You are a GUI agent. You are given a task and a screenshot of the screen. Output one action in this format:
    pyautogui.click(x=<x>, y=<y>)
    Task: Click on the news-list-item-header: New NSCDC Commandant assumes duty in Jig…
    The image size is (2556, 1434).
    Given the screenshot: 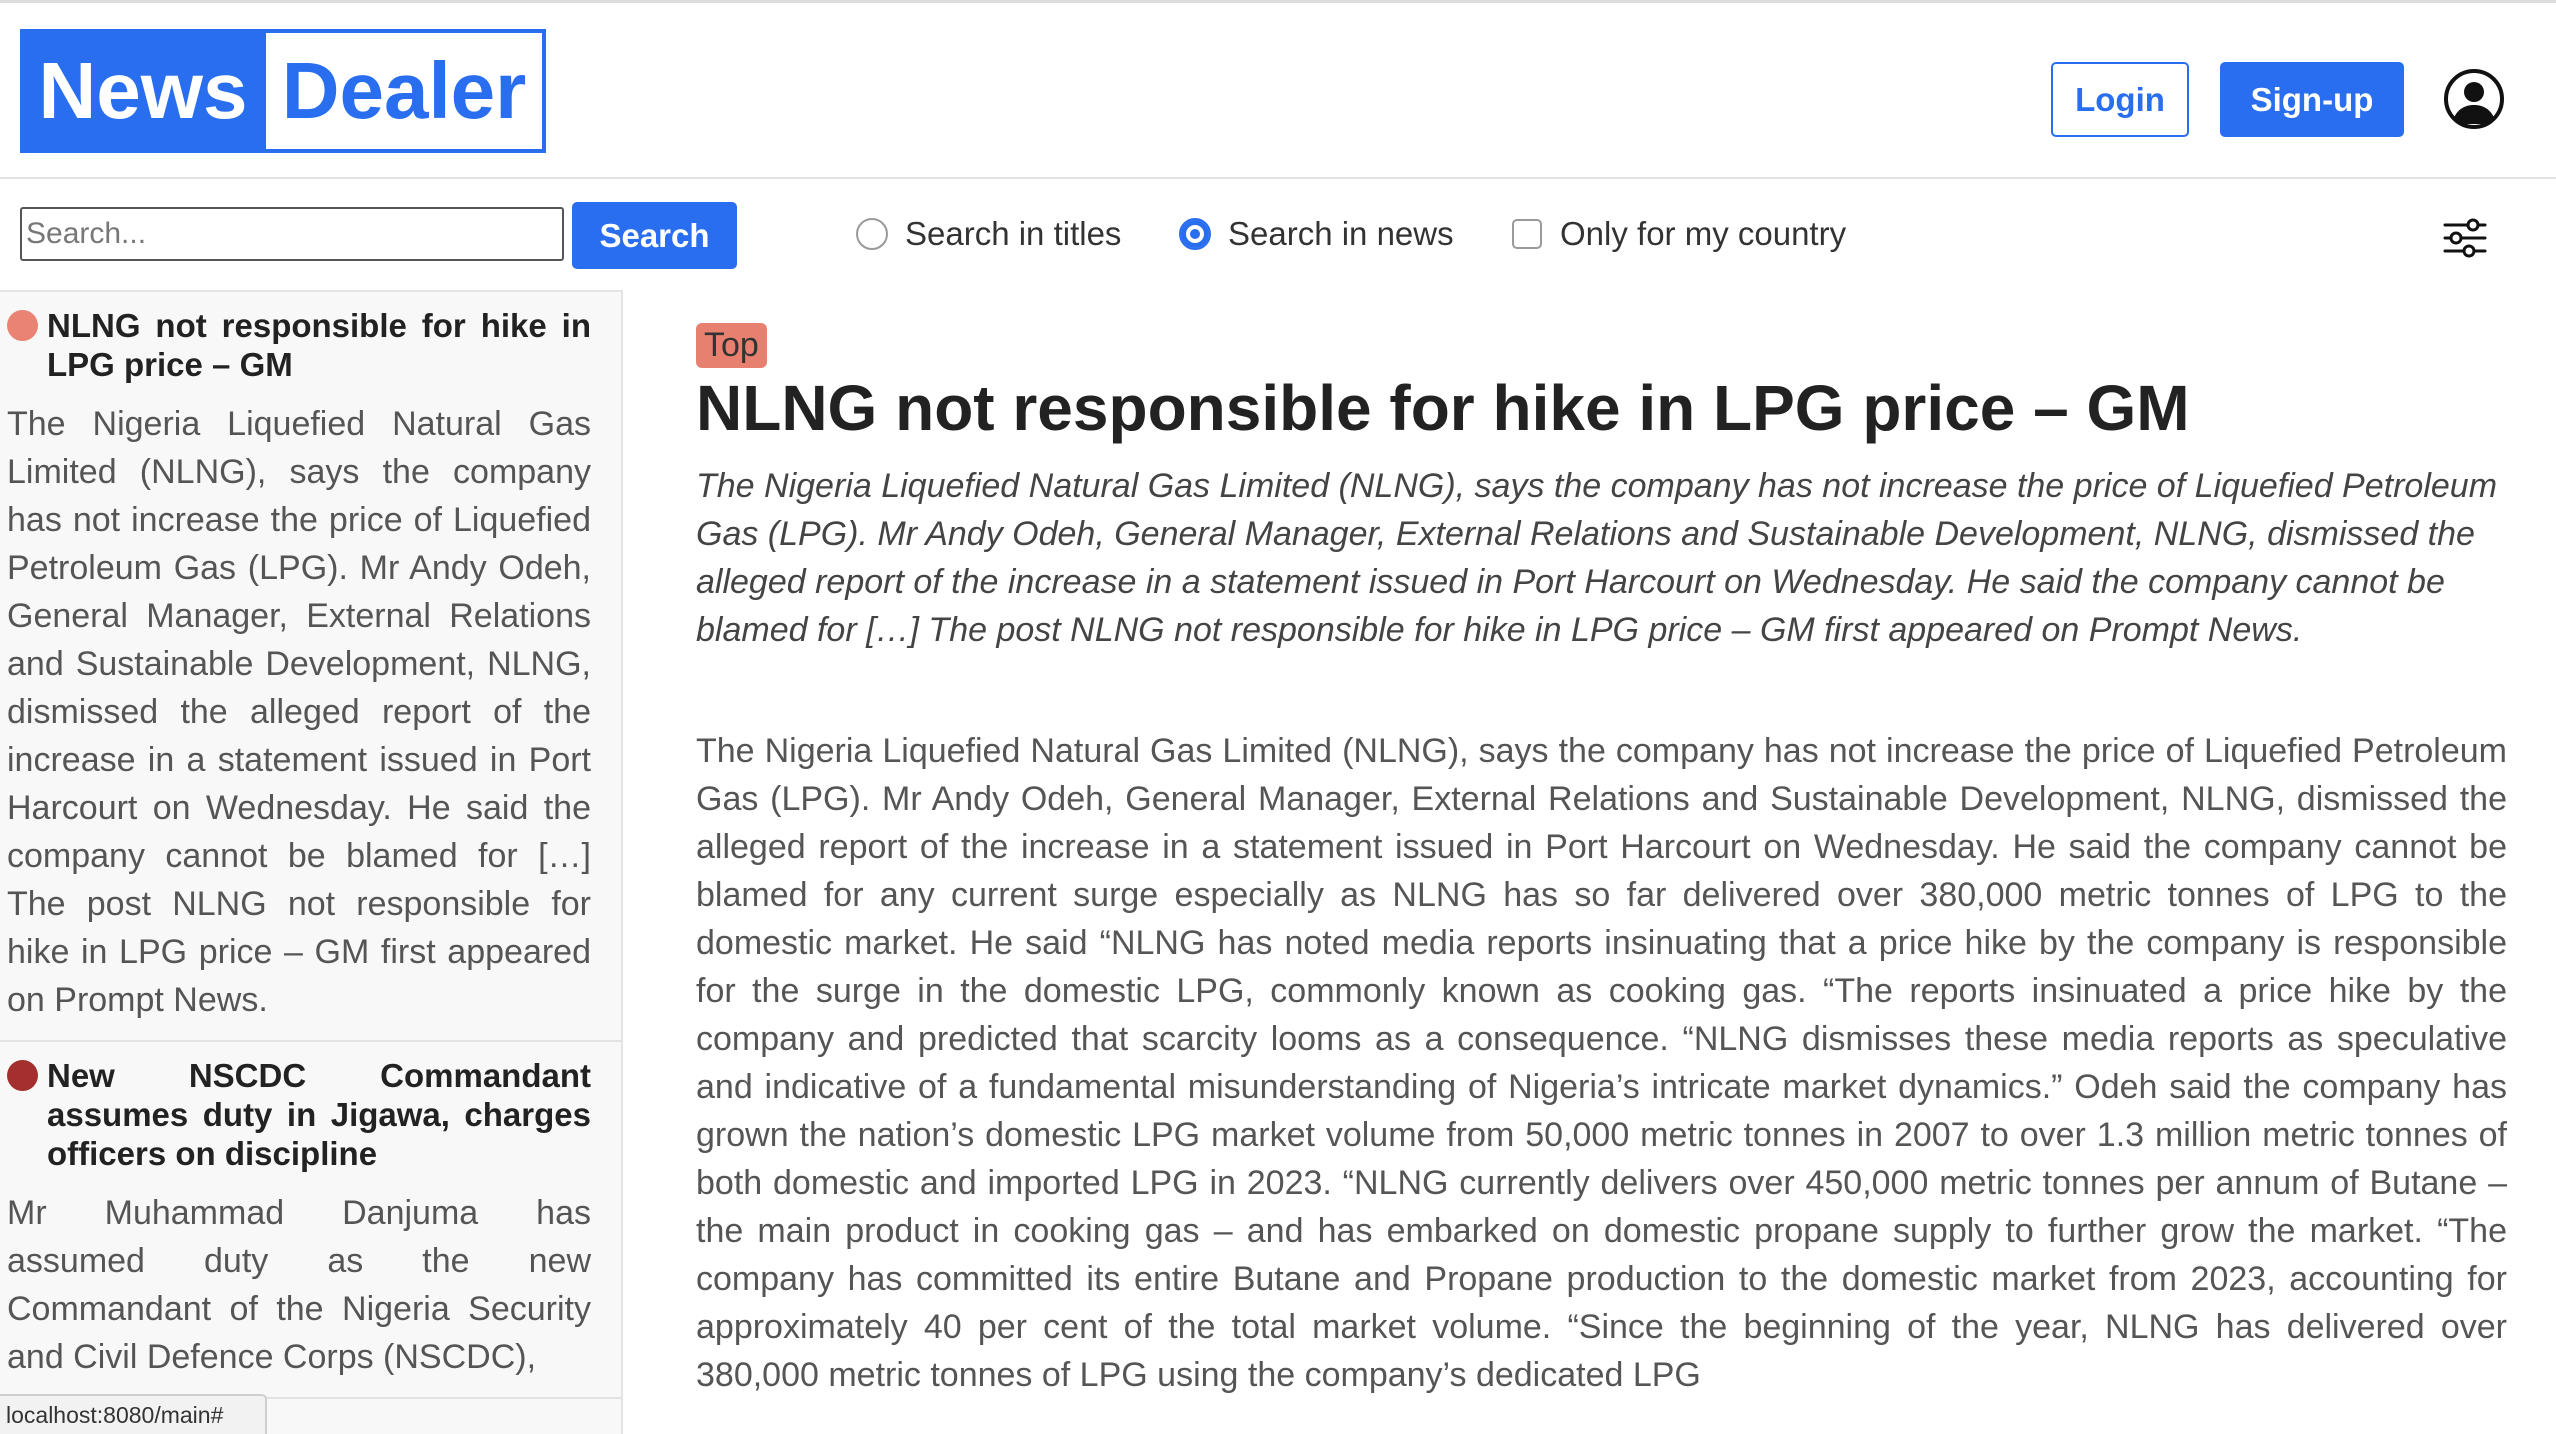 What is the action you would take?
    pyautogui.click(x=299, y=1114)
    